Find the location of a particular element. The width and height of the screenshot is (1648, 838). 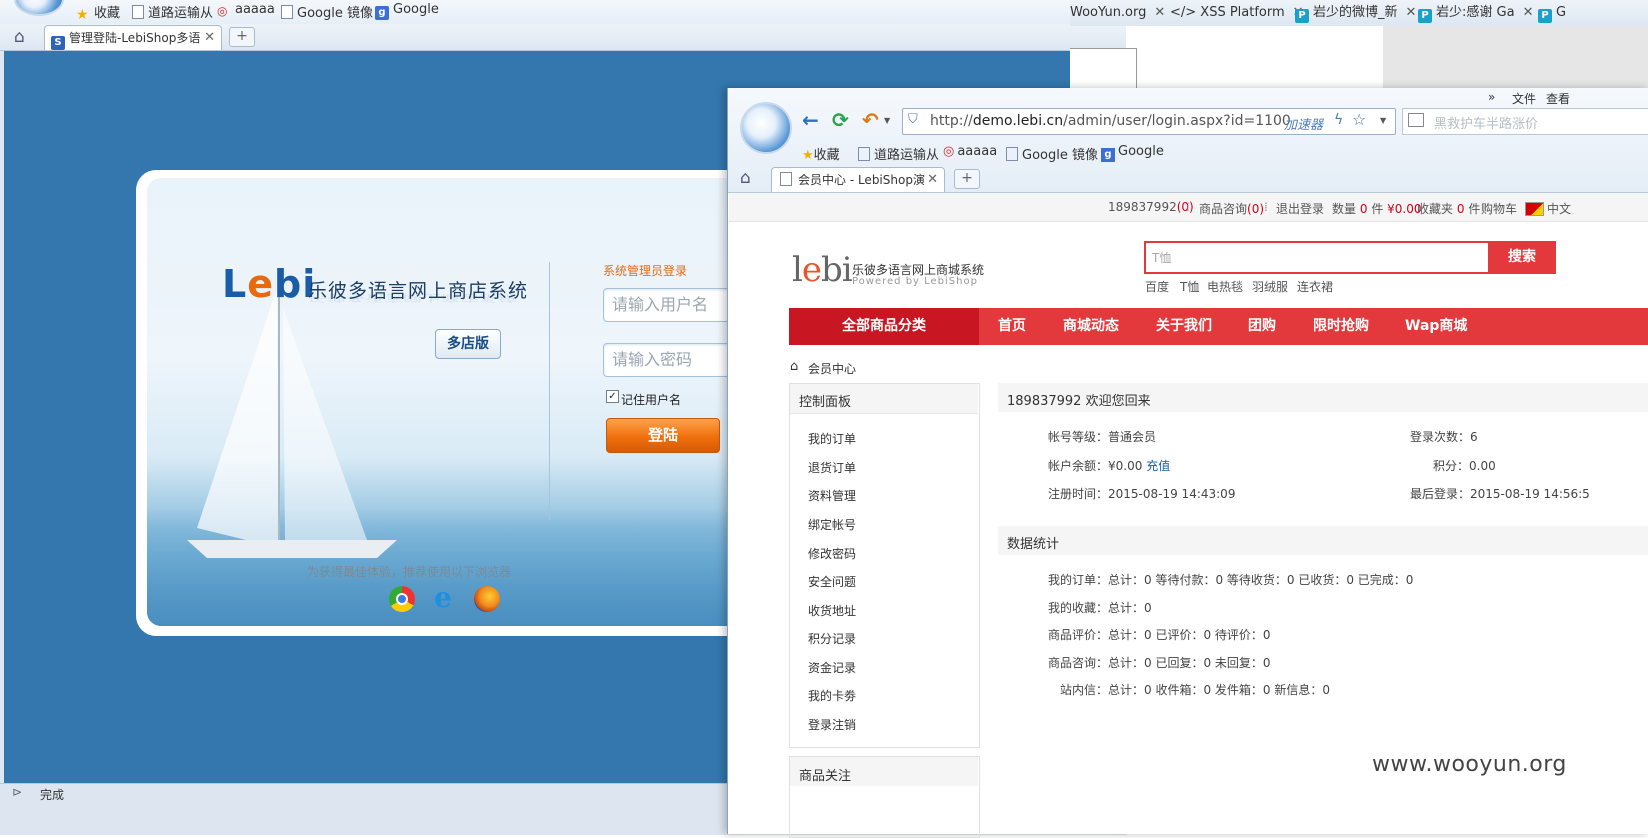

hot-word: 电热毯 is located at coordinates (1225, 286).